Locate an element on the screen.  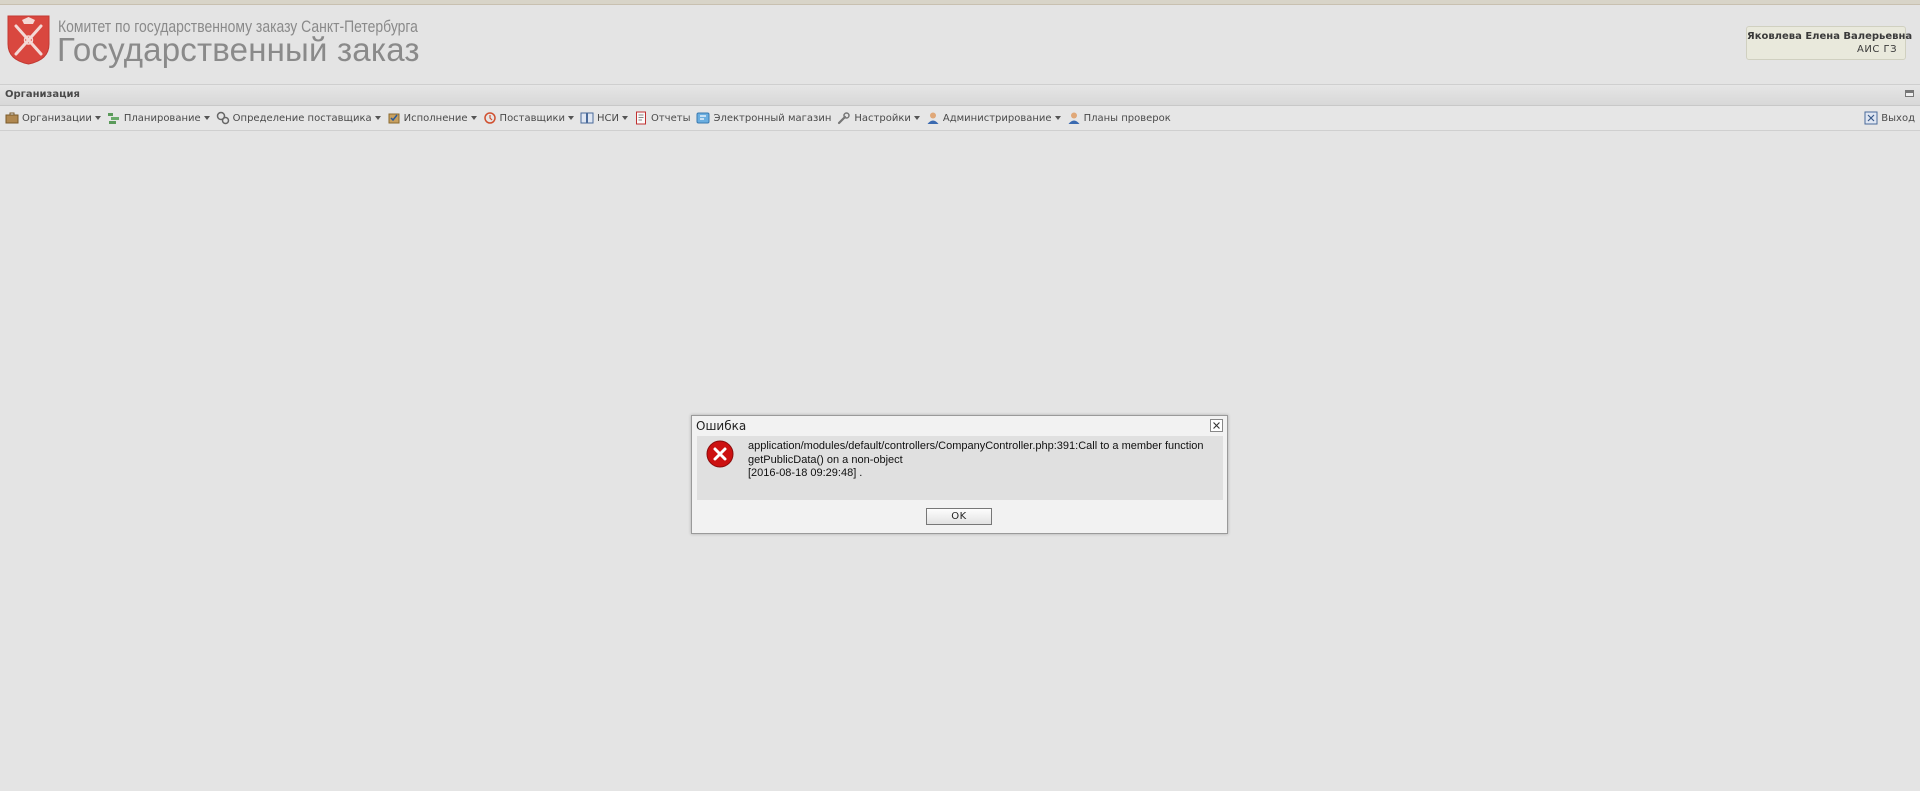
inspection-user-icon is located at coordinates (1074, 118).